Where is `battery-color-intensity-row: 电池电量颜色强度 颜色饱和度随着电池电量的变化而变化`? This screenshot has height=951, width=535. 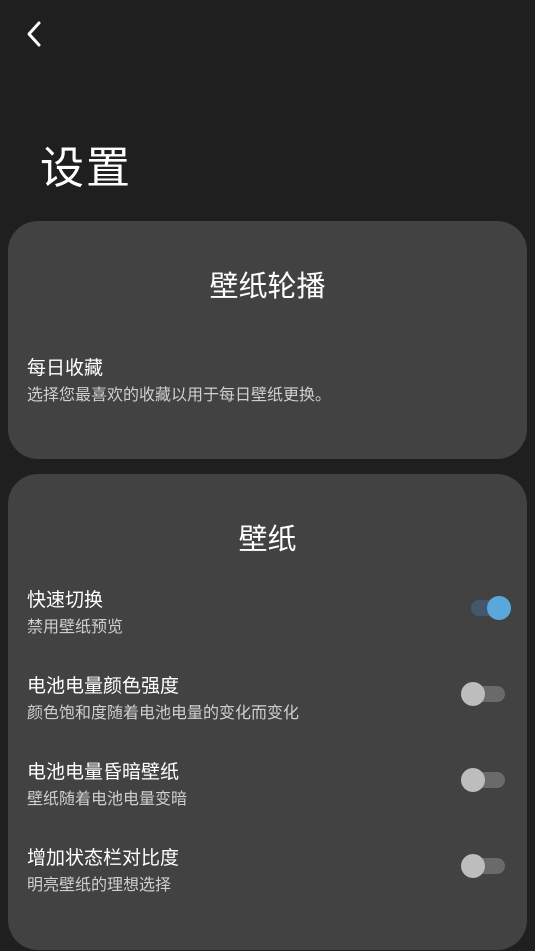
battery-color-intensity-row: 电池电量颜色强度 颜色饱和度随着电池电量的变化而变化 is located at coordinates (267, 706).